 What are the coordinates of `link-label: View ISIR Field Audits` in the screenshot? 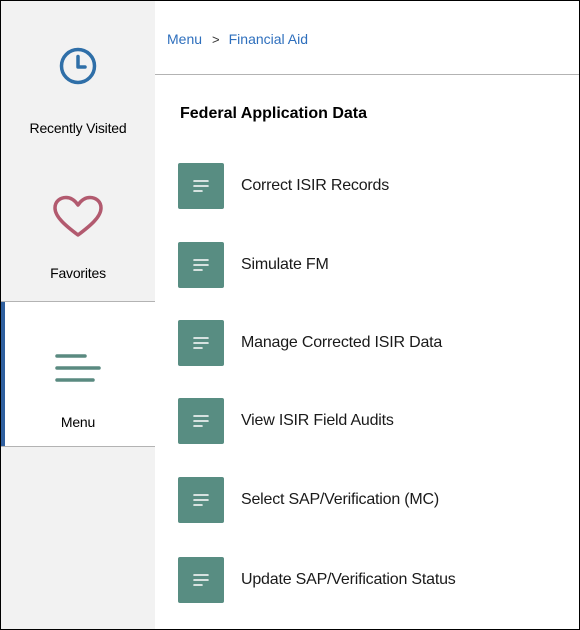 It's located at (317, 420).